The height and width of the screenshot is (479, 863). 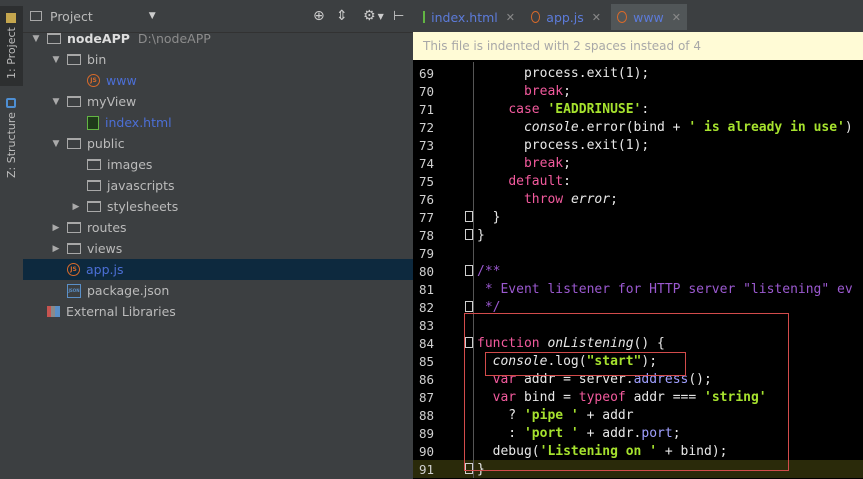 What do you see at coordinates (638, 271) in the screenshot?
I see `code-line: 80 /**` at bounding box center [638, 271].